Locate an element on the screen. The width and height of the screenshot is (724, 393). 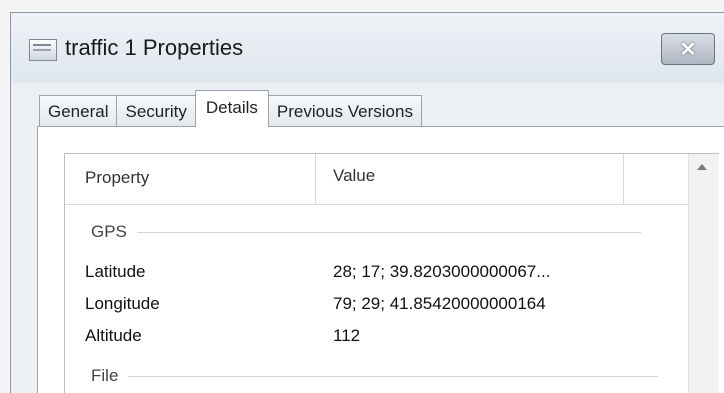
property-value: 112 is located at coordinates (347, 335).